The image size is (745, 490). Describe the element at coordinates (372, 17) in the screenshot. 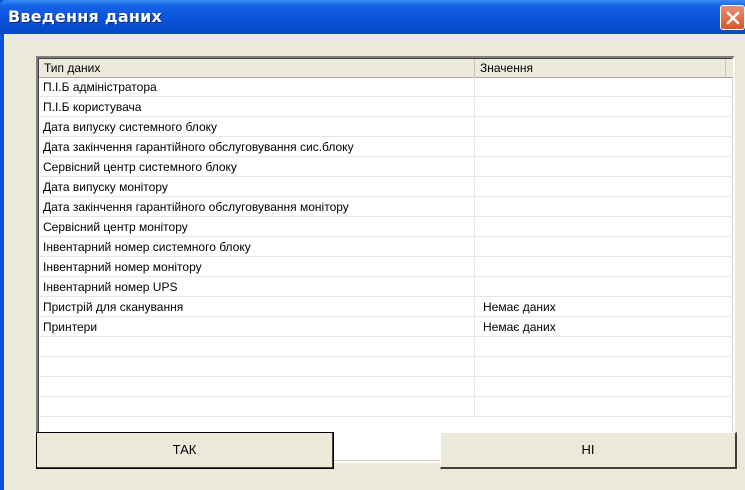

I see `title-bar: Введення даних` at that location.